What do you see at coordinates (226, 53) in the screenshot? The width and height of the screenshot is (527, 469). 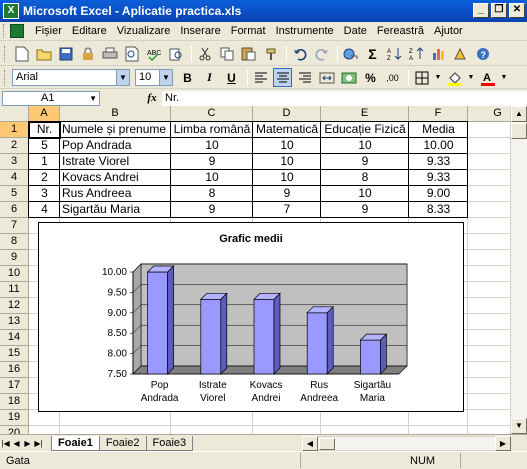 I see `copy-icon` at bounding box center [226, 53].